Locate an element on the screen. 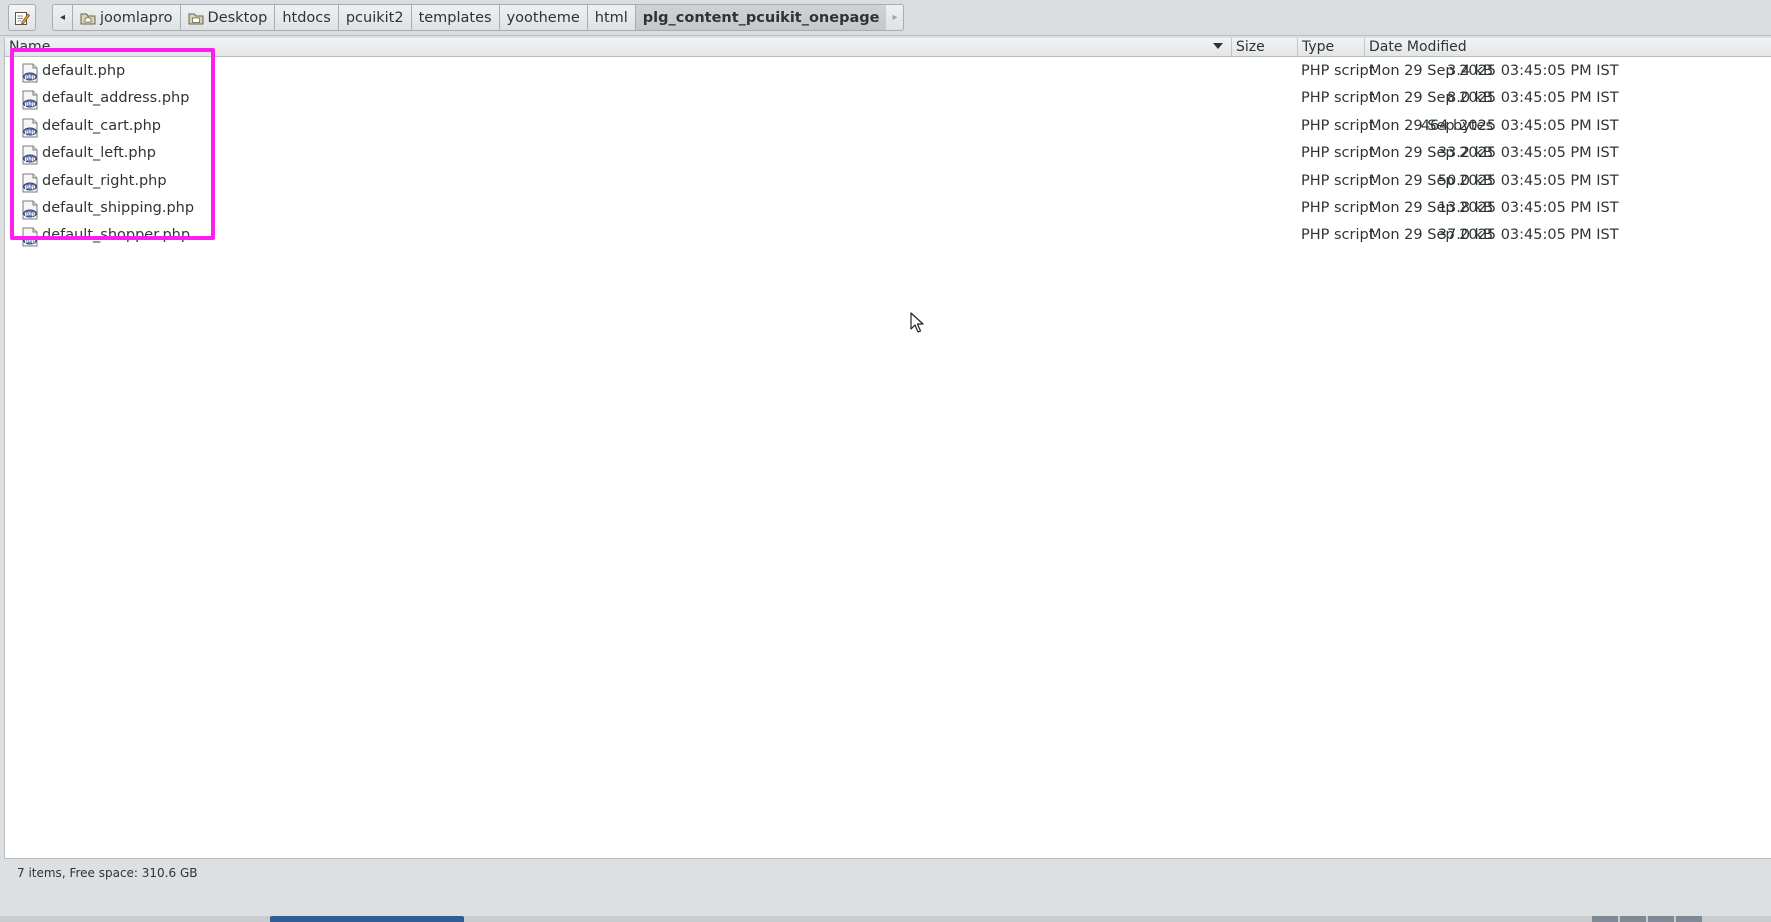 This screenshot has height=922, width=1771. breadcrumb-templates: templates is located at coordinates (454, 17).